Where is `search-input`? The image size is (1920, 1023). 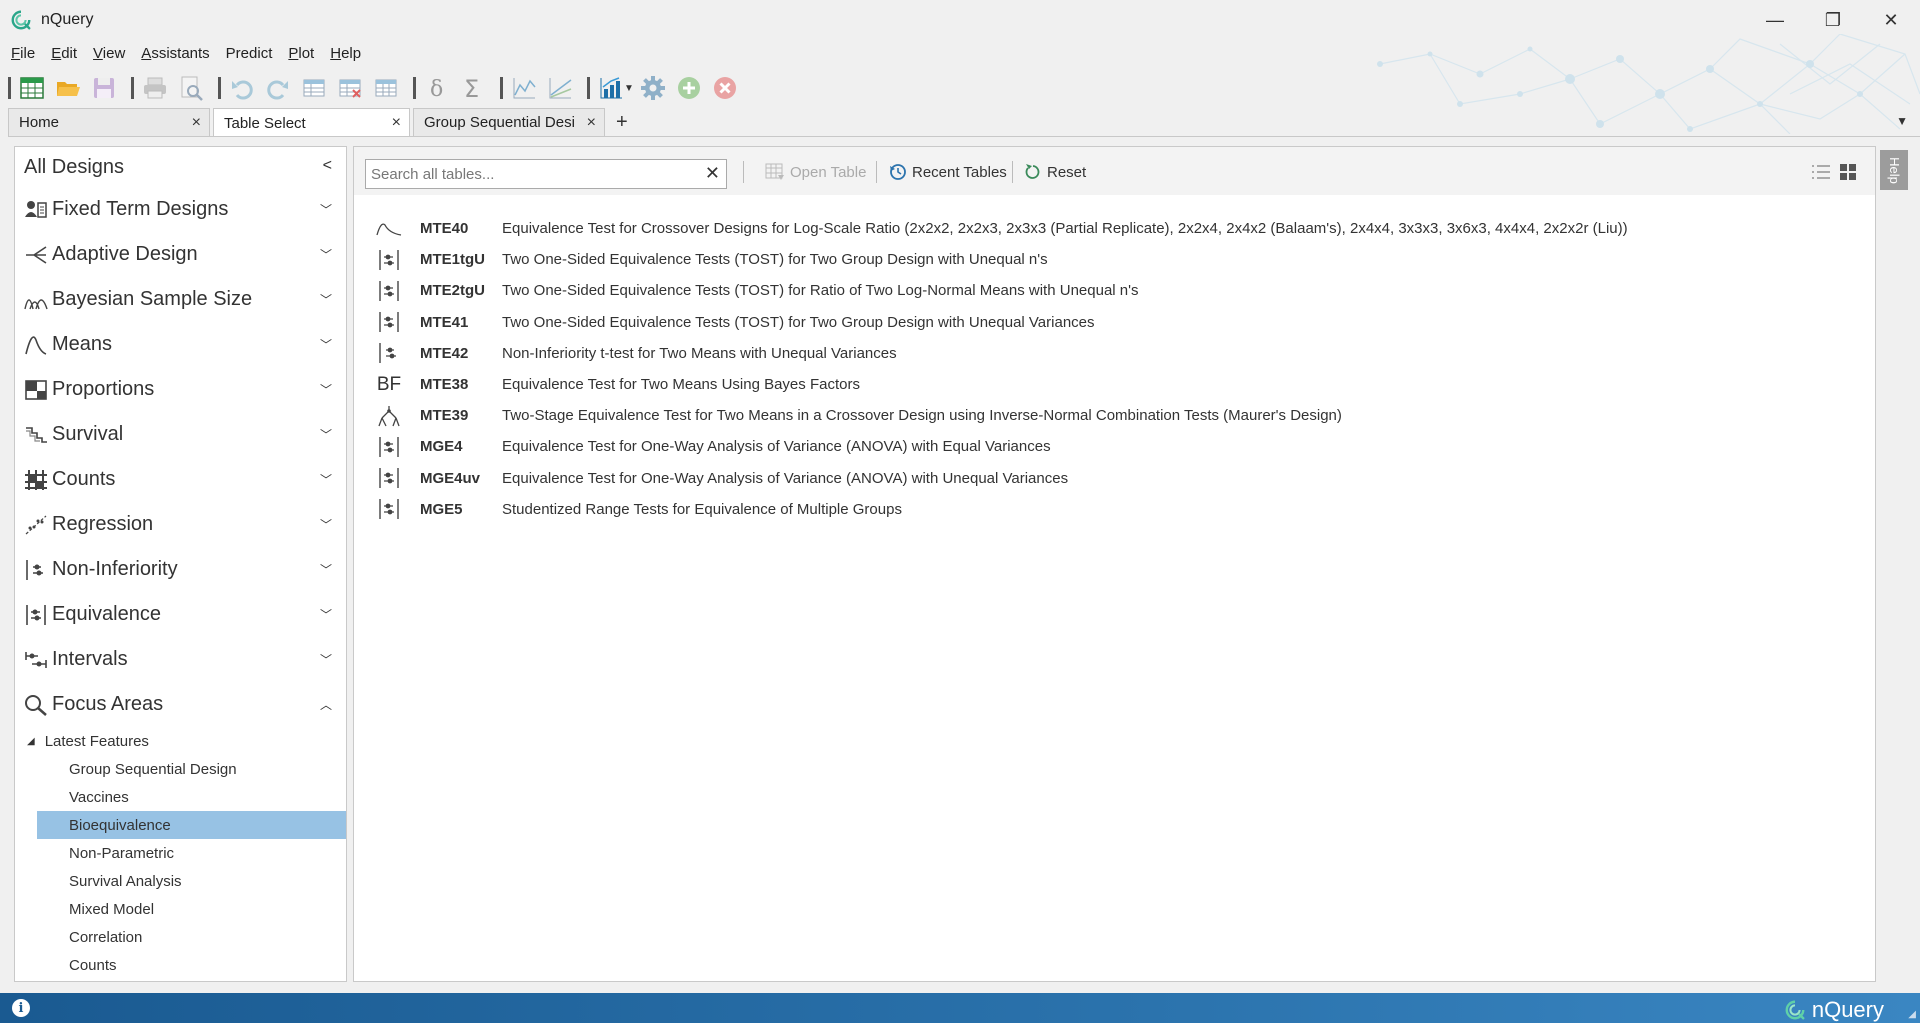 search-input is located at coordinates (526, 174).